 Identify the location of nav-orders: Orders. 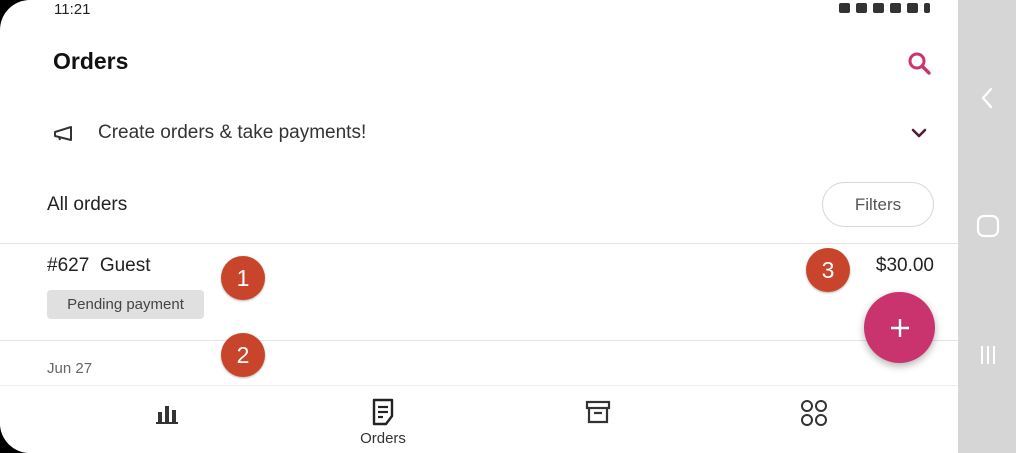
(383, 419).